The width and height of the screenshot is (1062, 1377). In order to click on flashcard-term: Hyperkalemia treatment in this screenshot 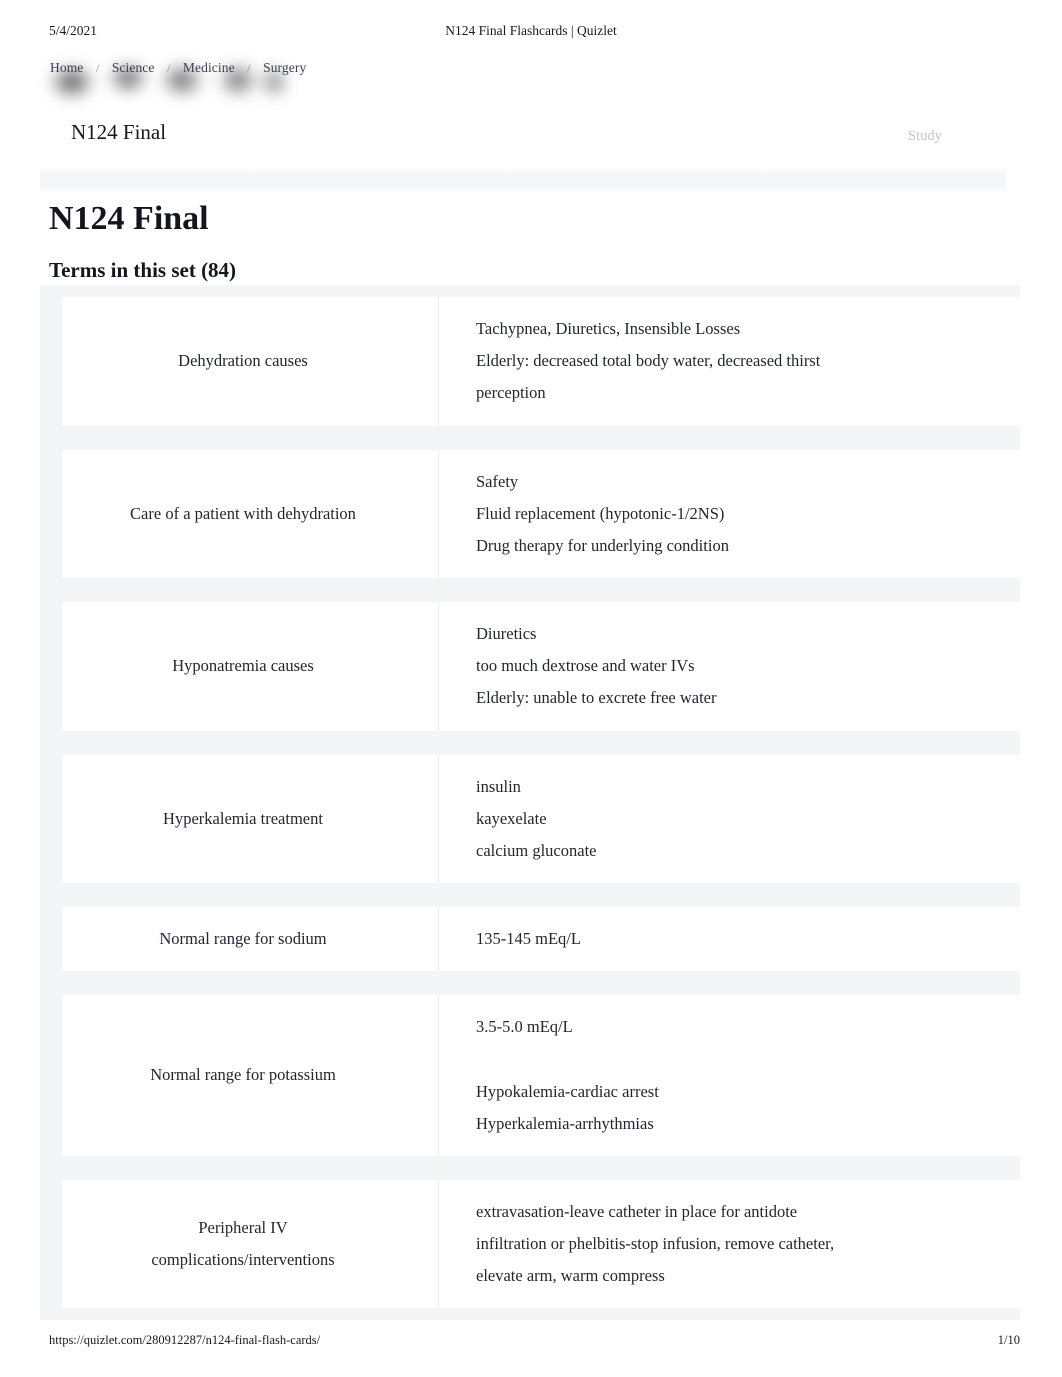, I will do `click(250, 819)`.